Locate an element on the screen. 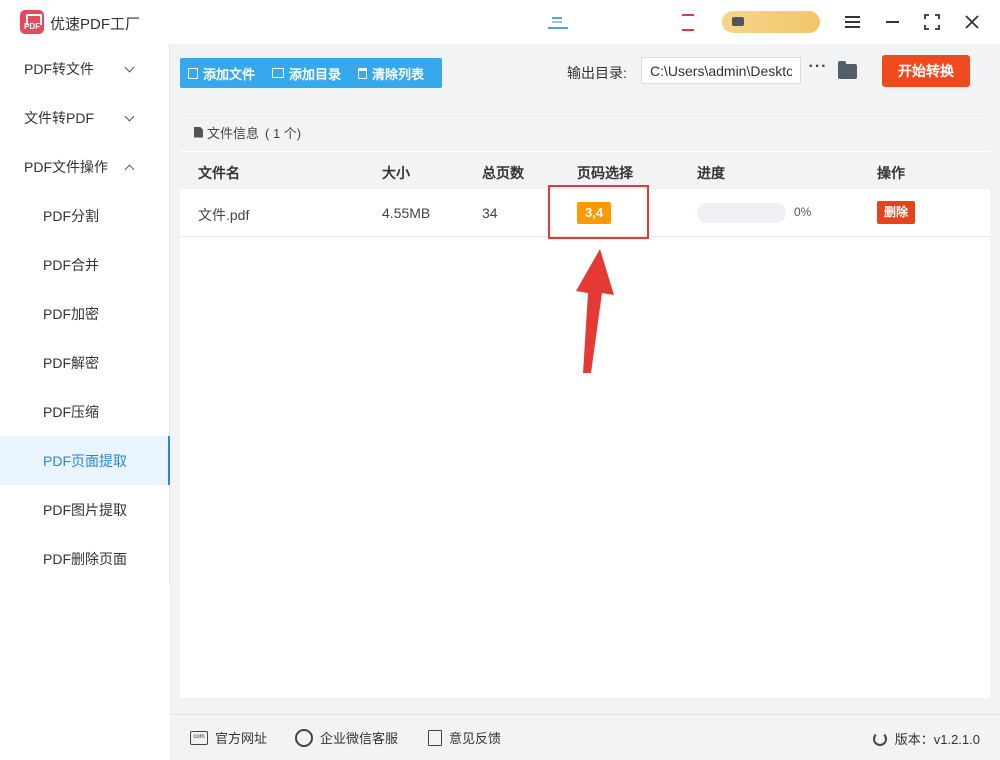  sidebar-item-pdf-page-extract: PDF页面提取 is located at coordinates (85, 460).